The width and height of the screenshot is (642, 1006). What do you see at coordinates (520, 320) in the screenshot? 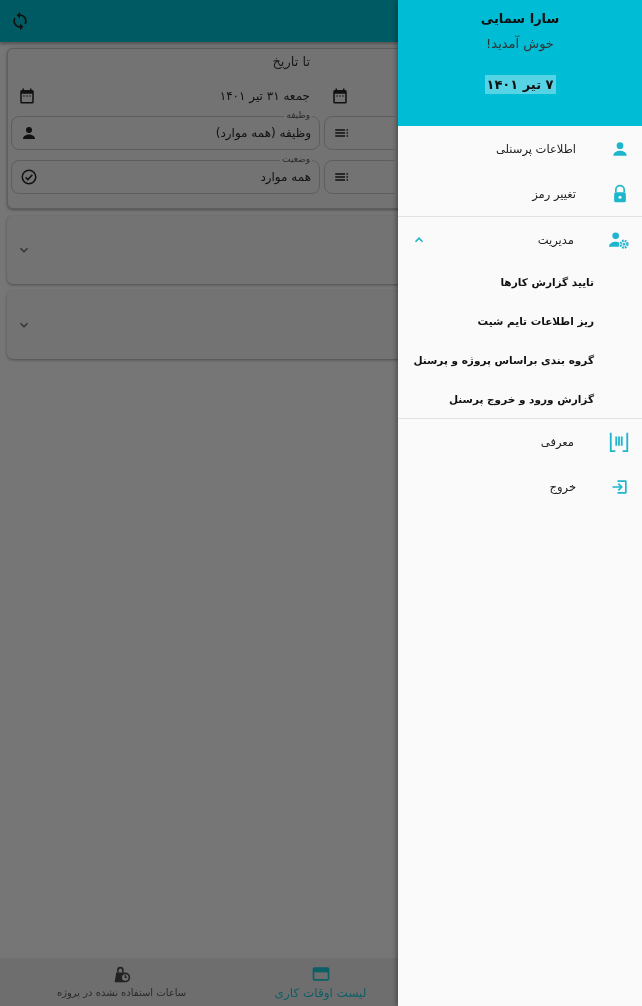
I see `submenu-item: ریز اطلاعات تایم شیت` at bounding box center [520, 320].